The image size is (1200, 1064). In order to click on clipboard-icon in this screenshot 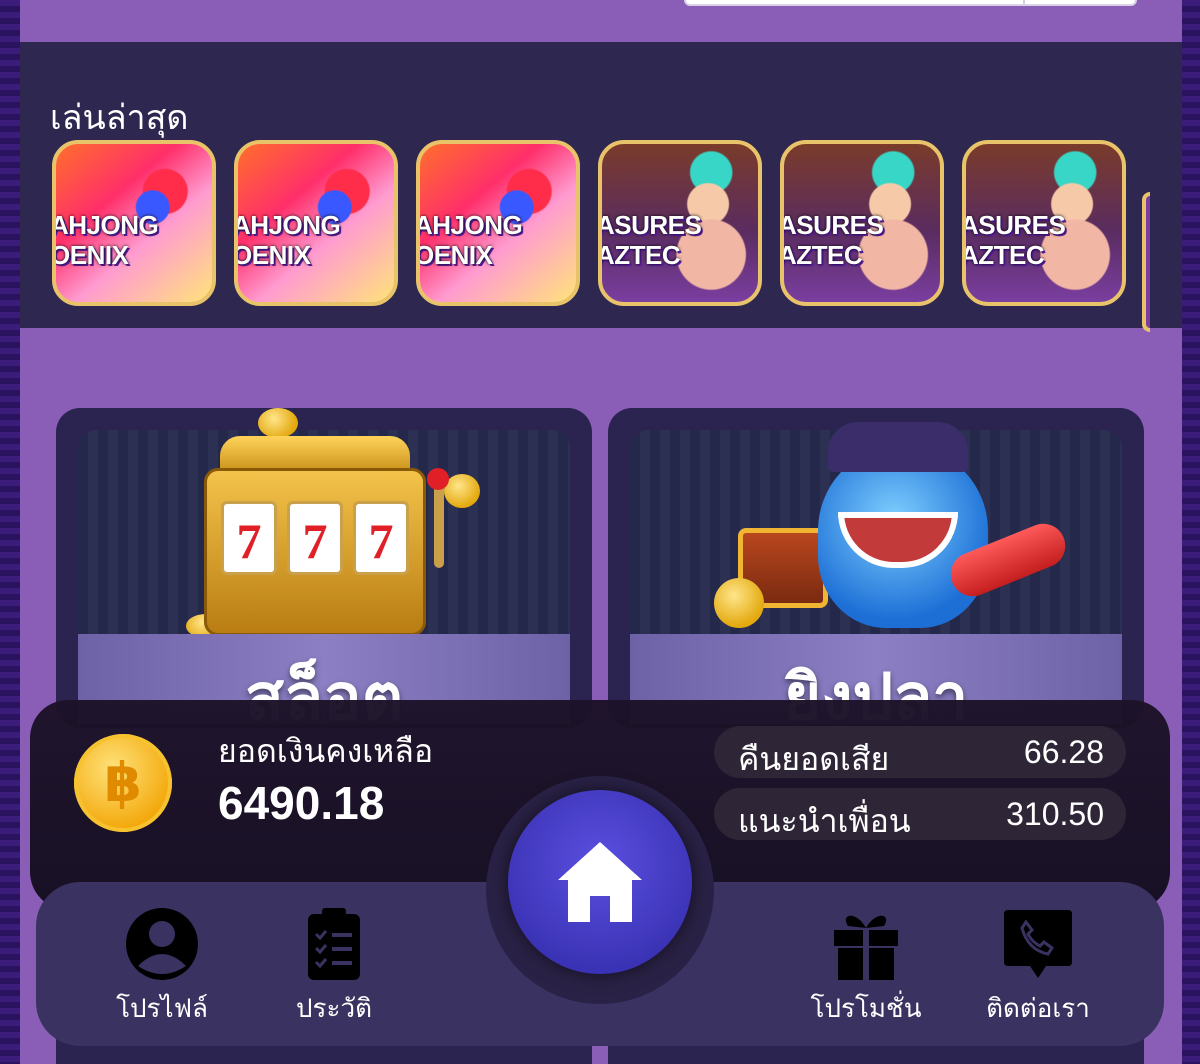, I will do `click(334, 944)`.